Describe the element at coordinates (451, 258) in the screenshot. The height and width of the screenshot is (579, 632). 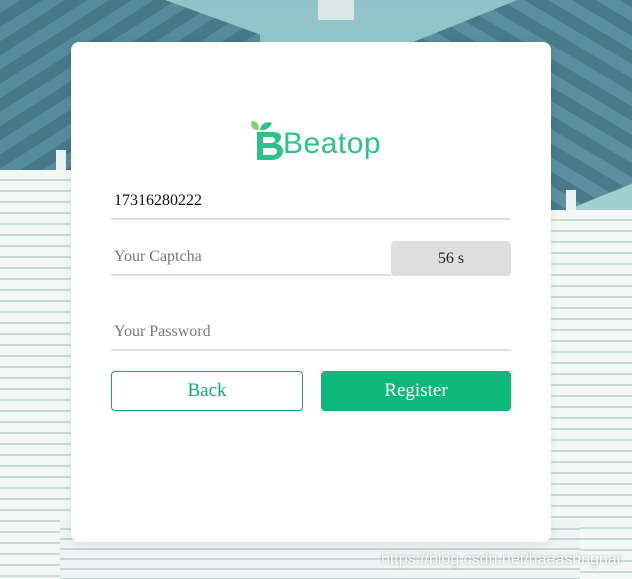
I see `captcha-countdown-button: 56 s` at that location.